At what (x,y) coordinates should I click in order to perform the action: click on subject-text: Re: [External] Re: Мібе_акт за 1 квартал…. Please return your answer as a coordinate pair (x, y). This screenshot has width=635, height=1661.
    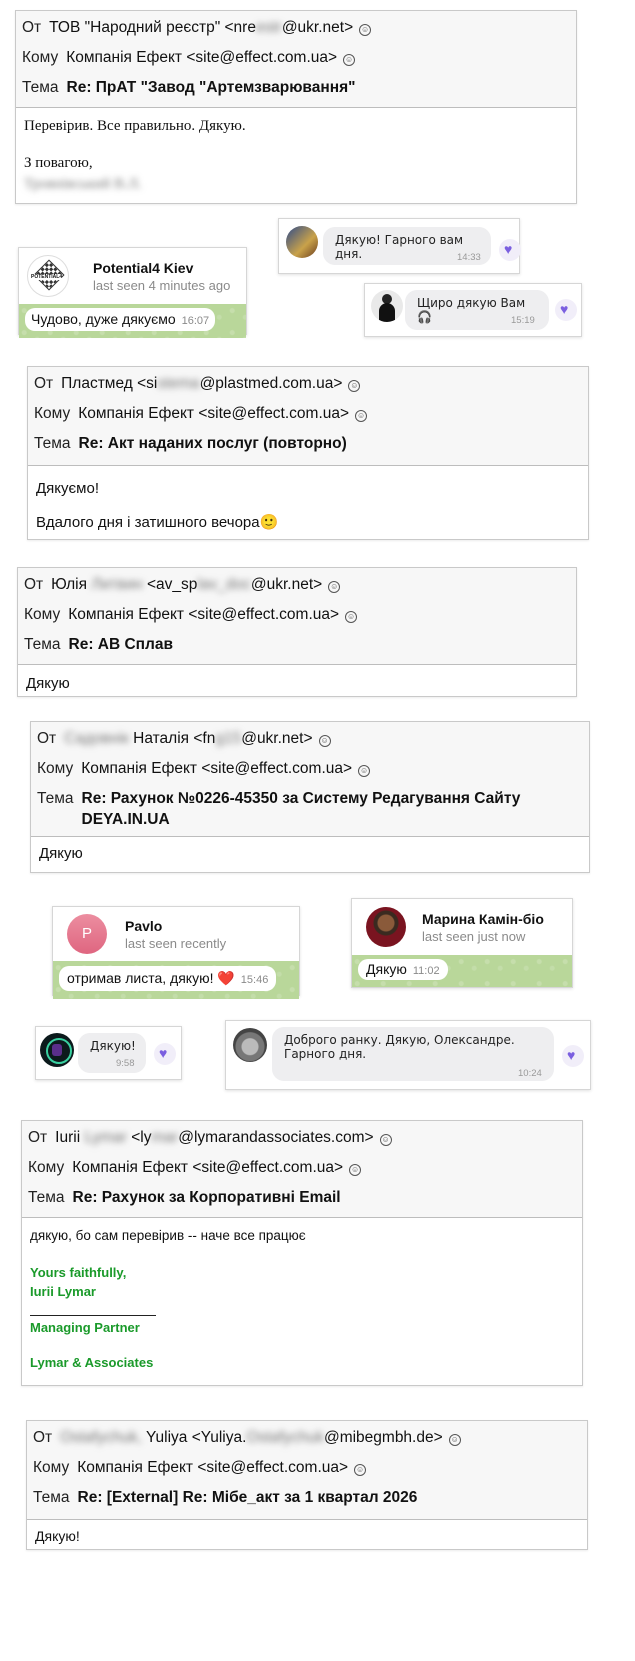
    Looking at the image, I should click on (247, 1497).